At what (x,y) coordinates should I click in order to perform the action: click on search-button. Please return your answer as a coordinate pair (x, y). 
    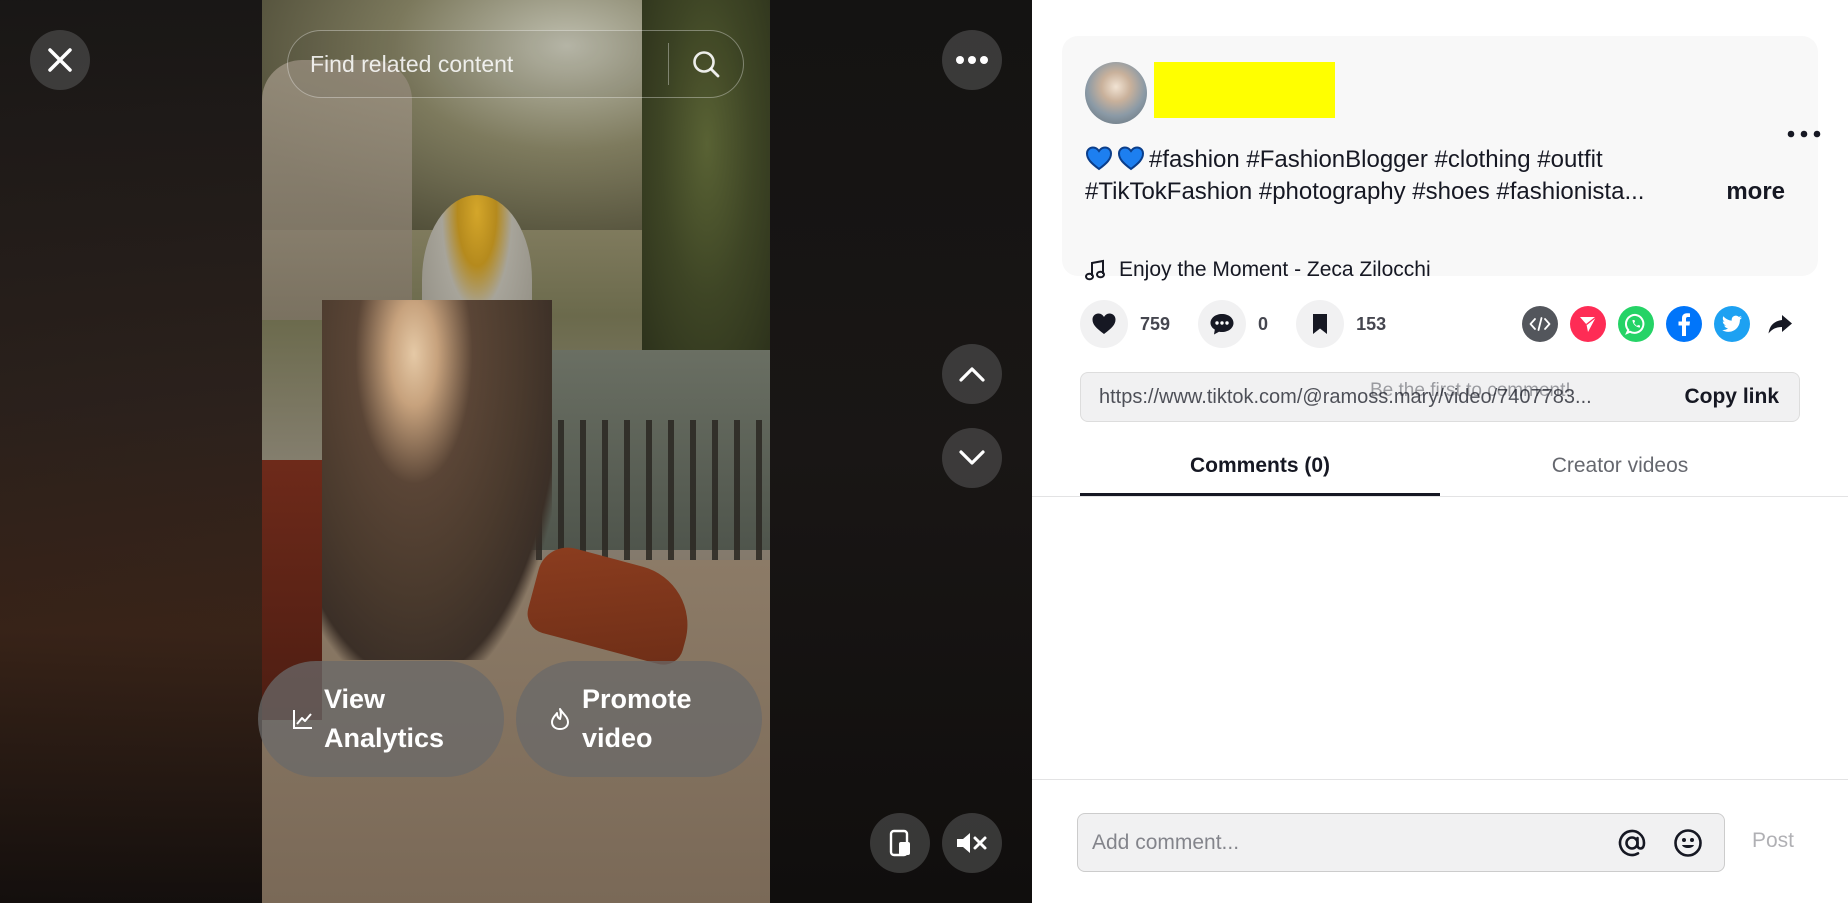
    Looking at the image, I should click on (706, 64).